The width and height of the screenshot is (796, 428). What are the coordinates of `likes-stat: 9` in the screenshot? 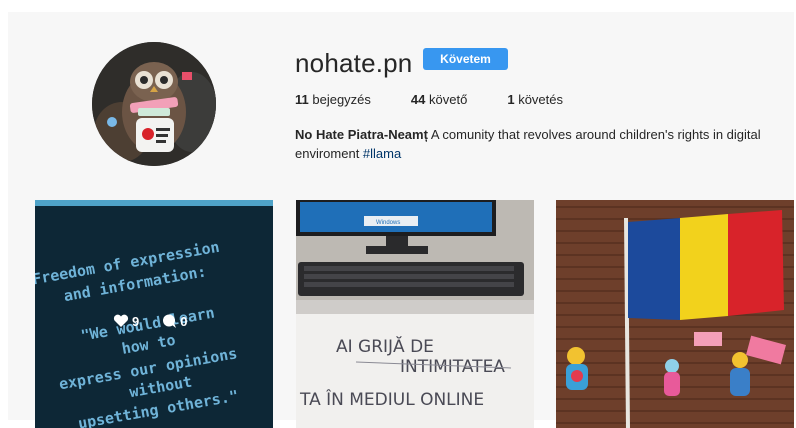 It's located at (126, 321).